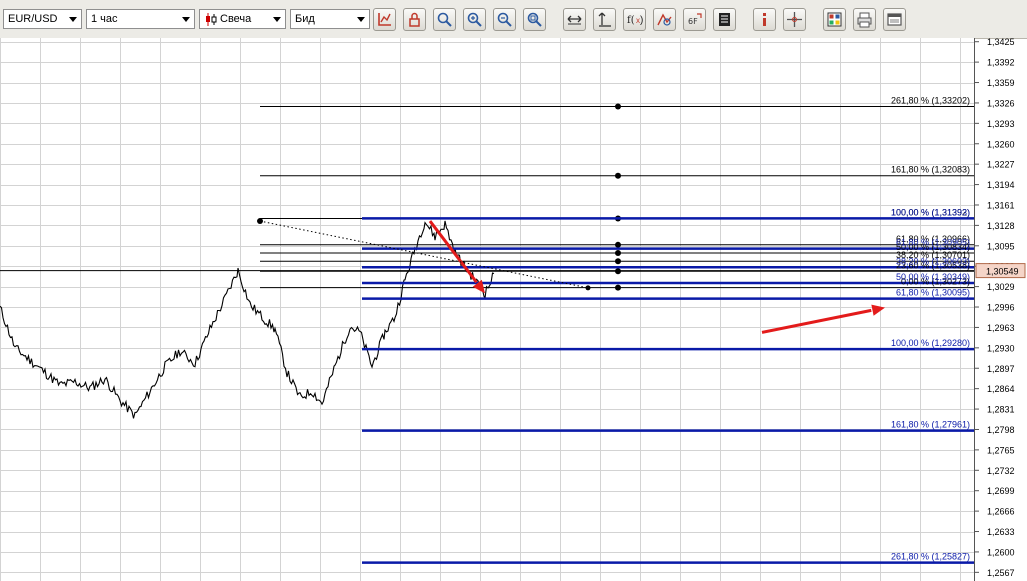 This screenshot has width=1027, height=581. I want to click on candle-icon, so click(211, 19).